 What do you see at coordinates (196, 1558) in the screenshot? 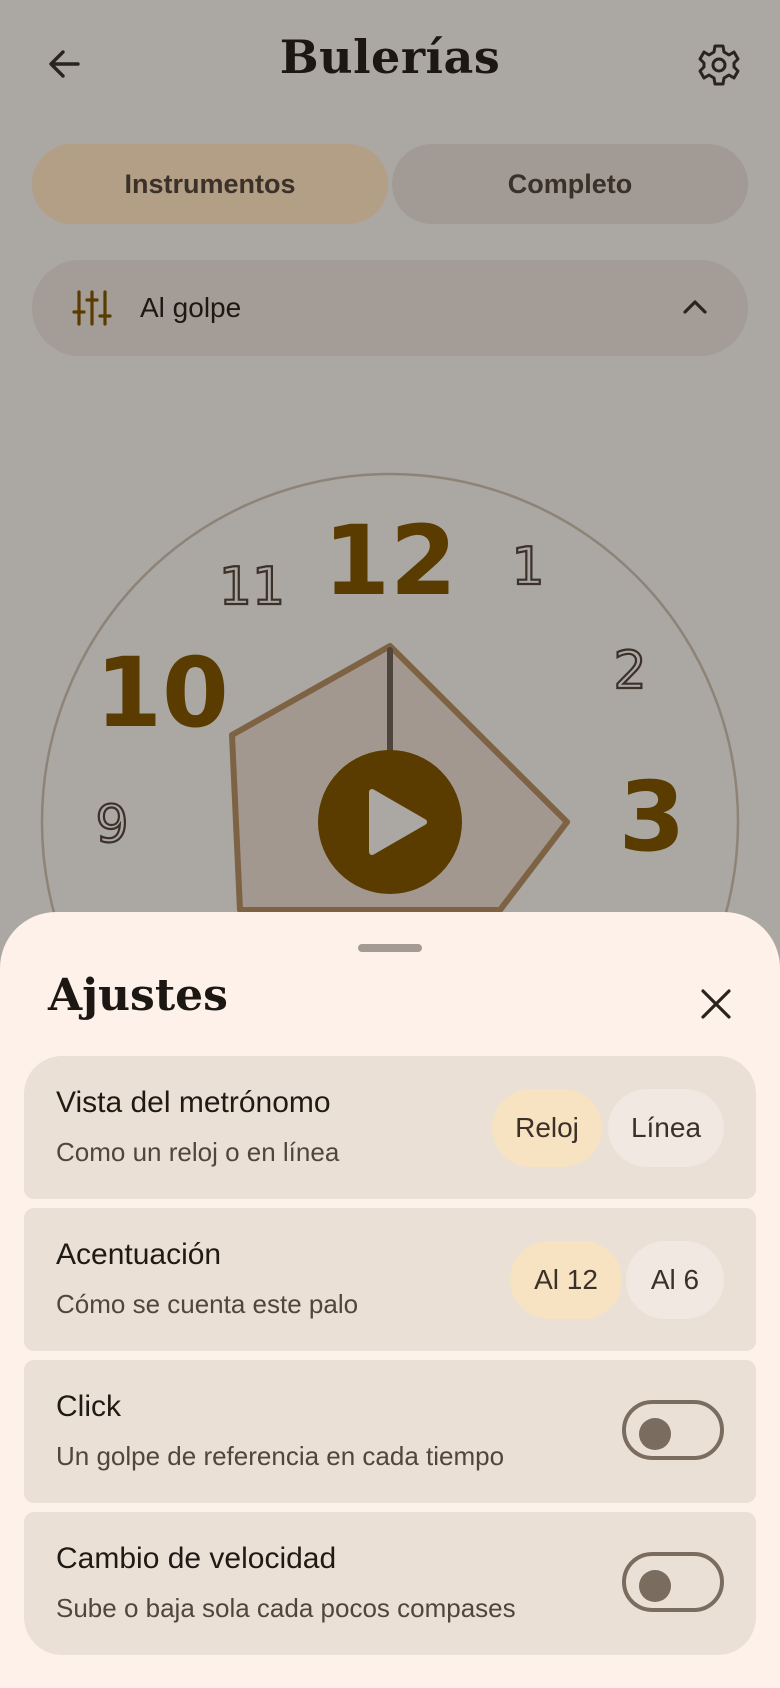
I see `setting-title: Cambio de velocidad` at bounding box center [196, 1558].